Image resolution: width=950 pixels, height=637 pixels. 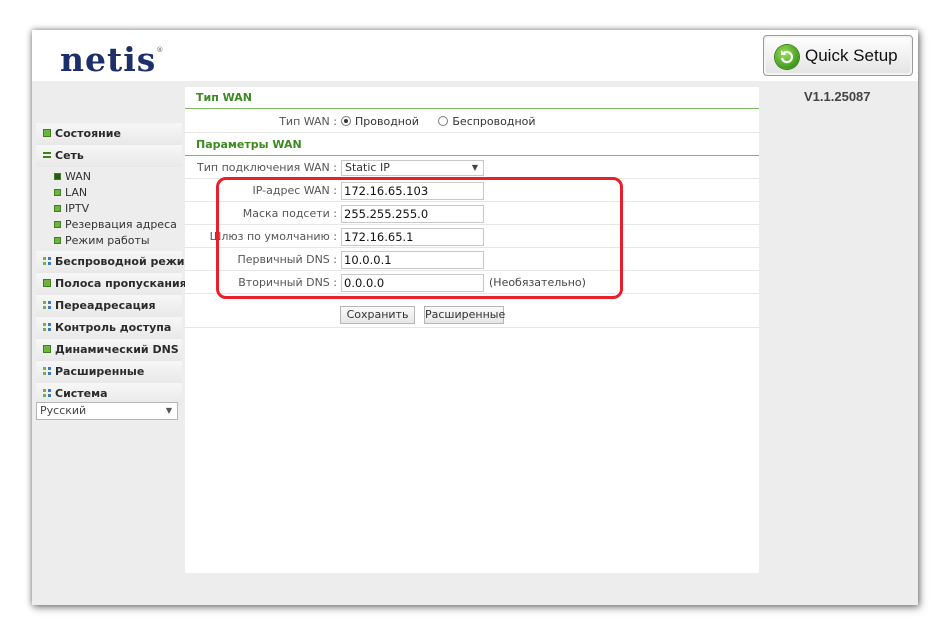 I want to click on sidebar-subitem-lan: LAN, so click(x=118, y=193).